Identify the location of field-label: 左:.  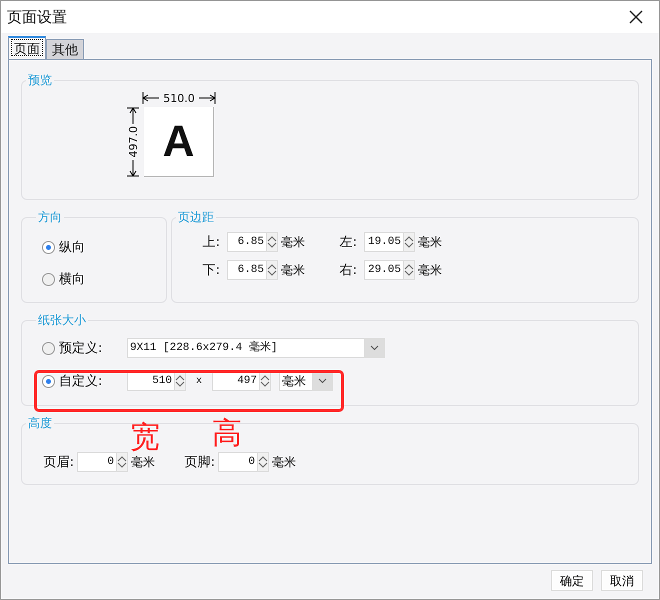
(348, 242).